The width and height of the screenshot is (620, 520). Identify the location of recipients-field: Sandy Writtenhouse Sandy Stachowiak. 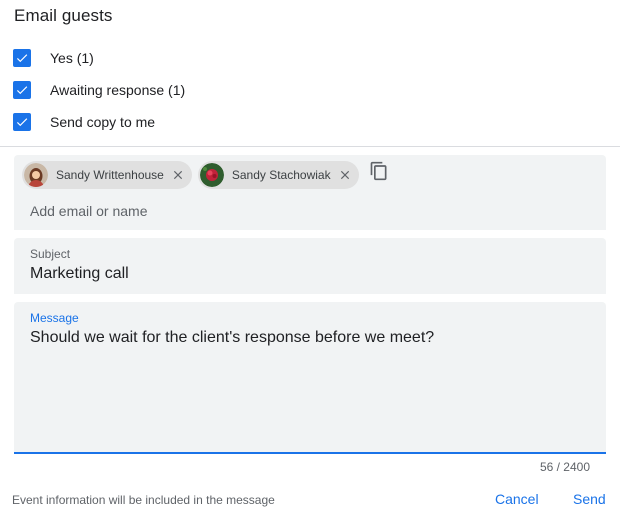
(310, 192).